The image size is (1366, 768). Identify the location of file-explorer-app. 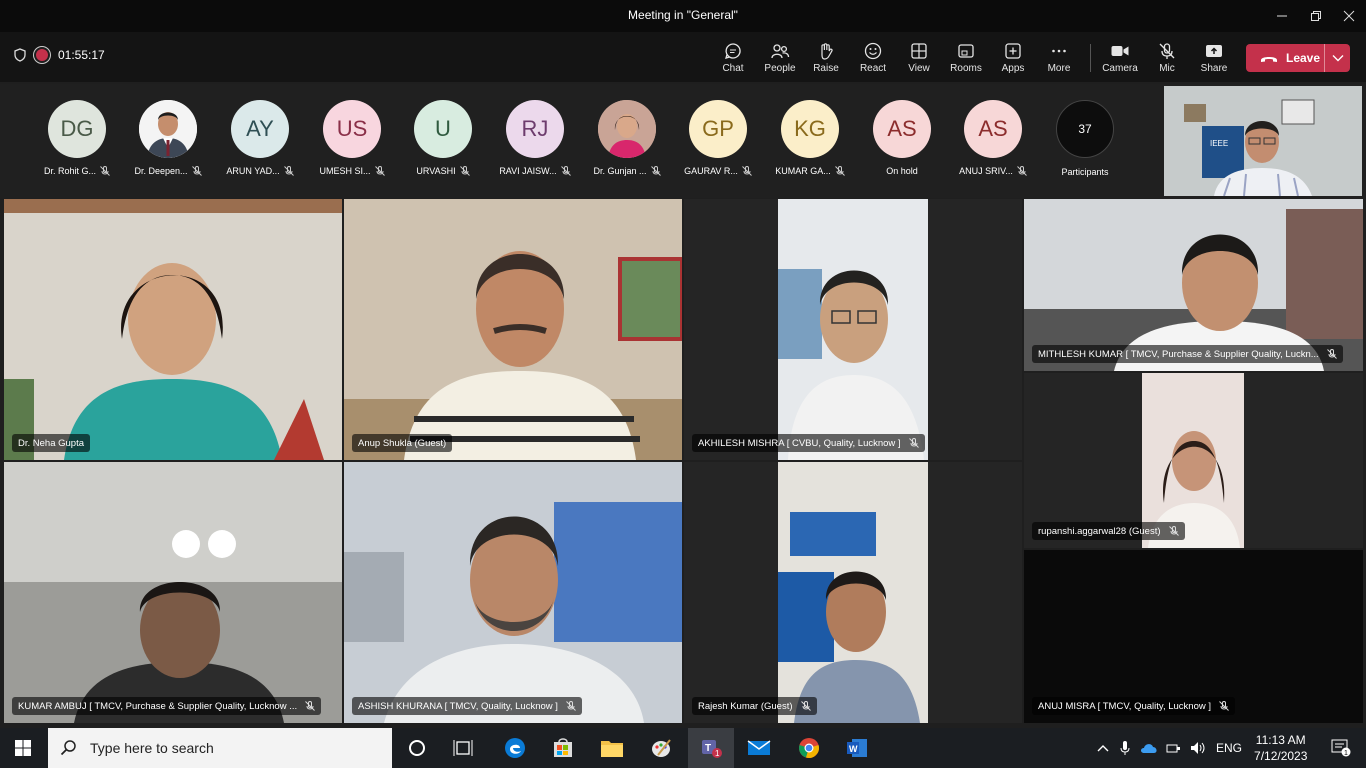
(612, 748).